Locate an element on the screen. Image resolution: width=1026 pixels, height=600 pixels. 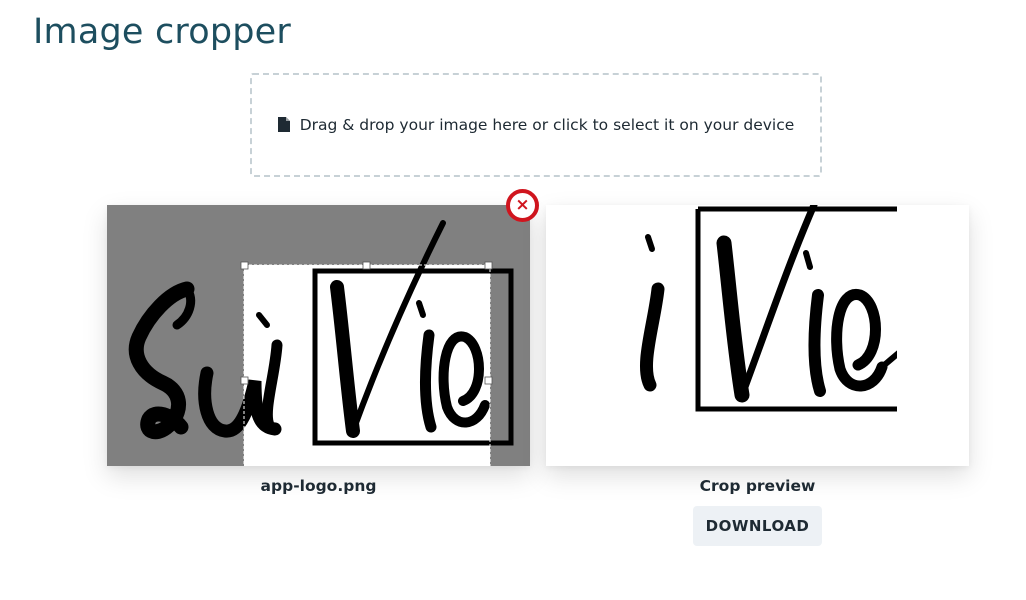
crop-handle-w is located at coordinates (244, 380).